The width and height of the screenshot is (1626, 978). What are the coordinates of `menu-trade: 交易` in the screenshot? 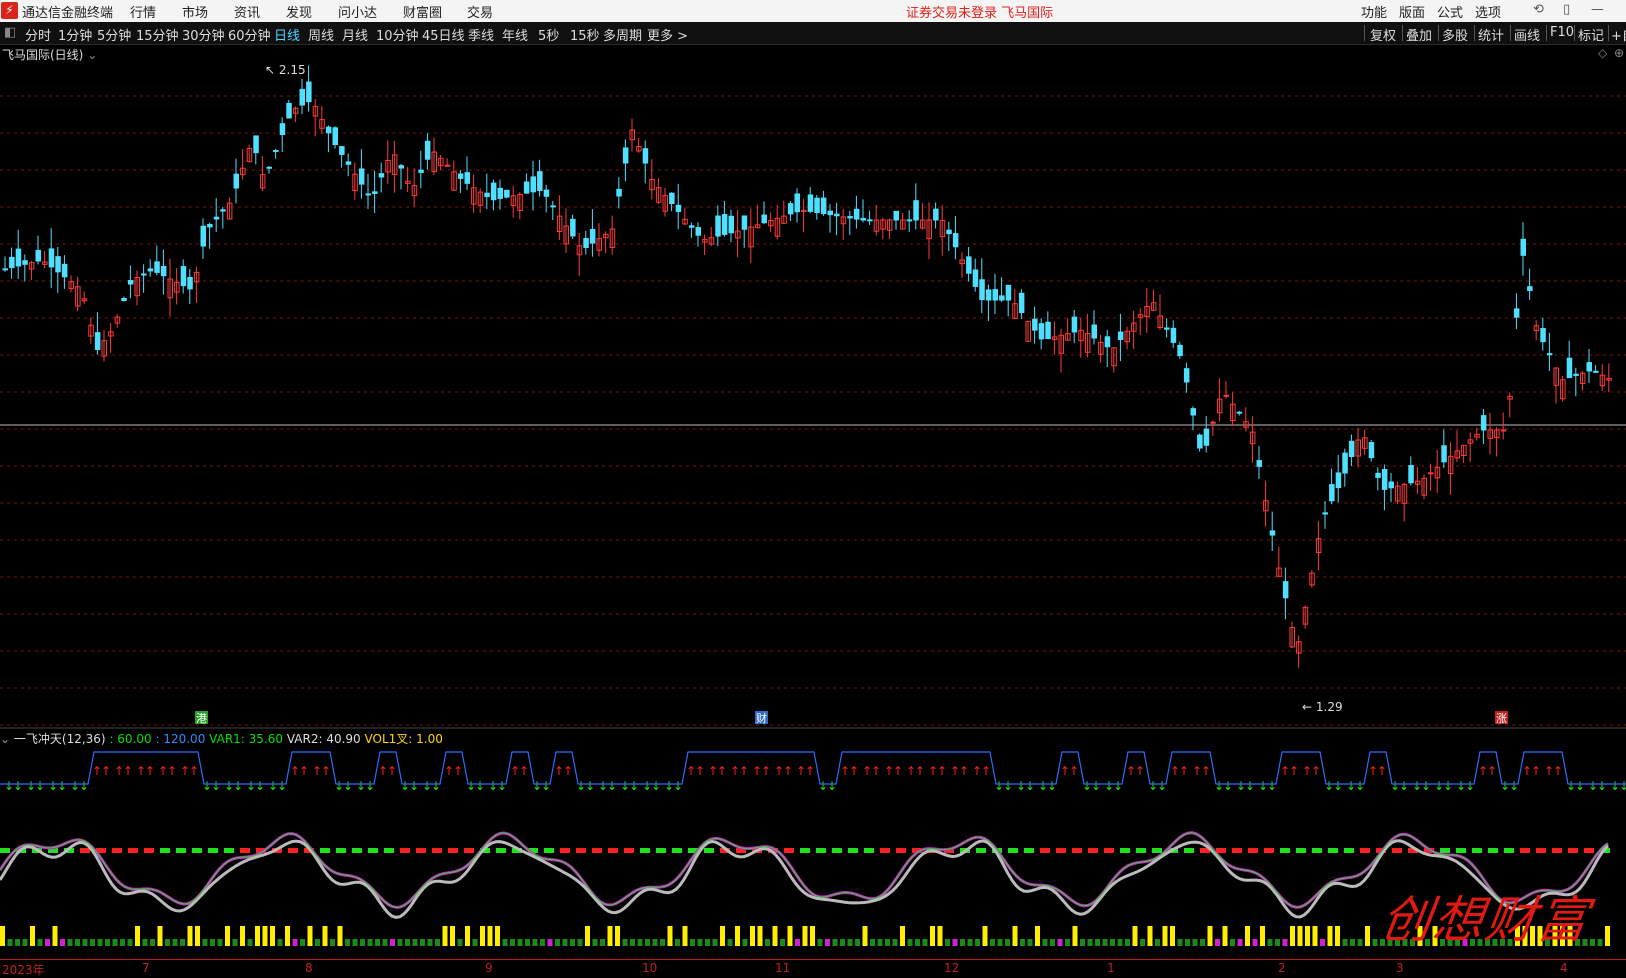 It's located at (480, 11).